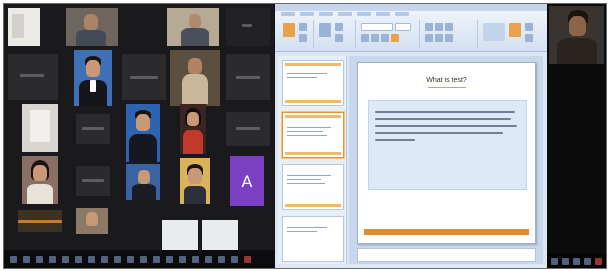  What do you see at coordinates (447, 87) in the screenshot?
I see `title-underline` at bounding box center [447, 87].